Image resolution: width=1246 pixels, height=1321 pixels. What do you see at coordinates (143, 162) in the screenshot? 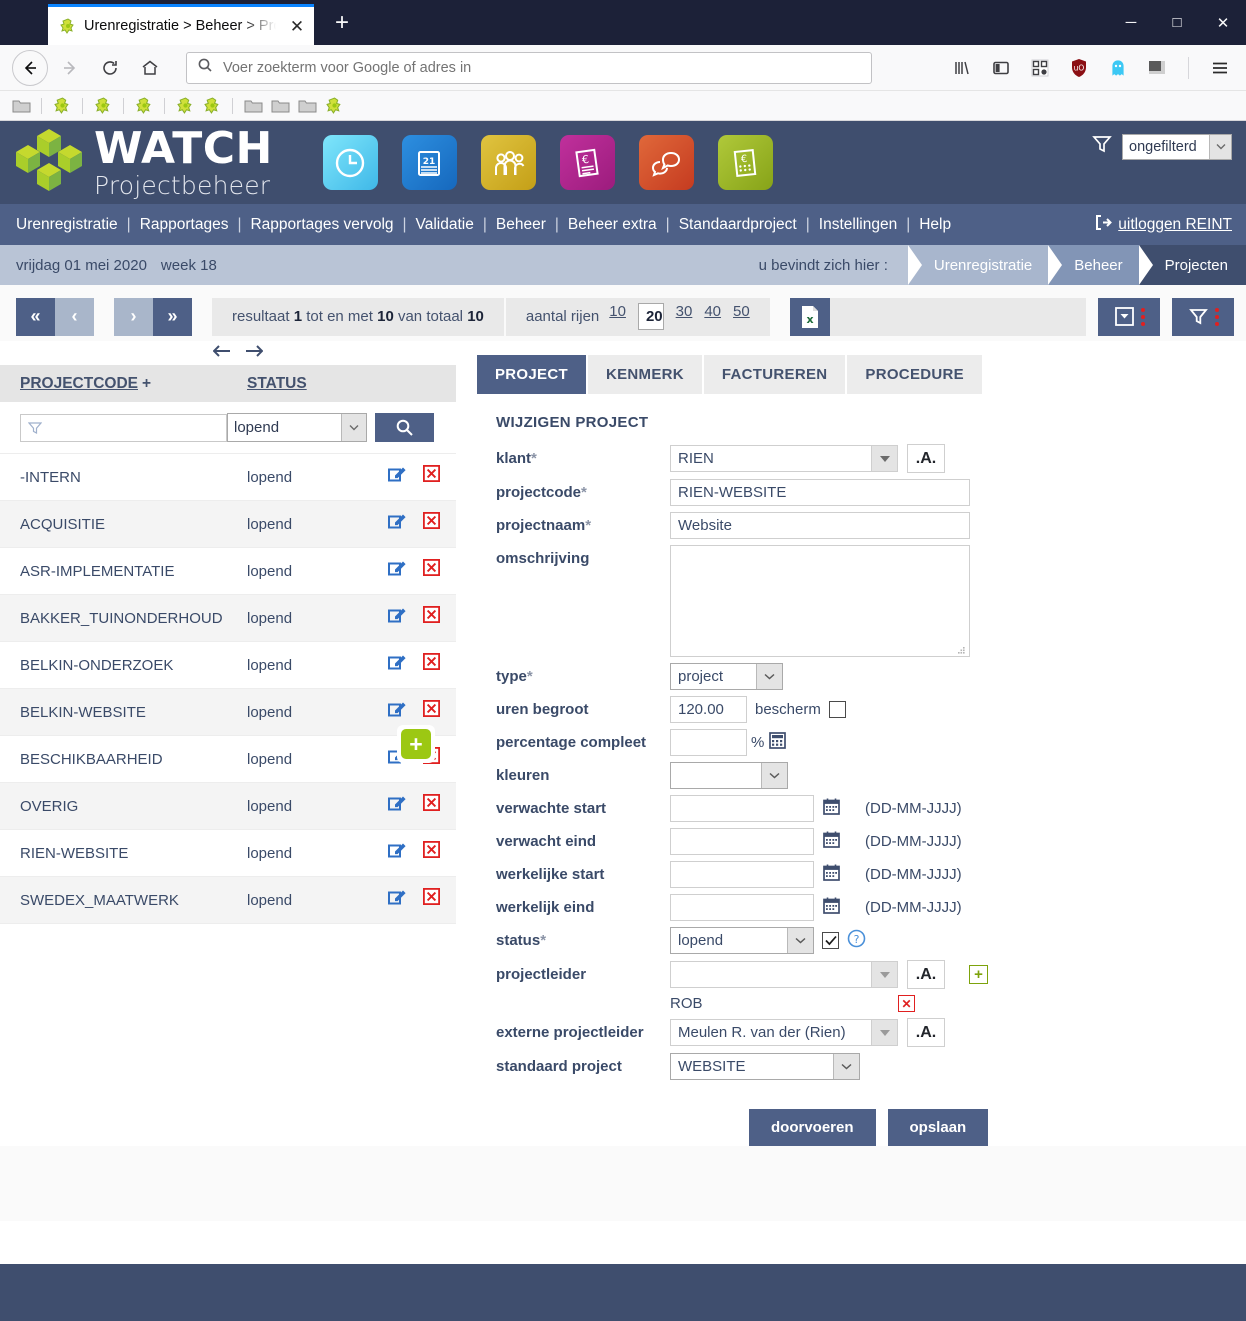
I see `app-logo: WATCH Projectbeheer` at bounding box center [143, 162].